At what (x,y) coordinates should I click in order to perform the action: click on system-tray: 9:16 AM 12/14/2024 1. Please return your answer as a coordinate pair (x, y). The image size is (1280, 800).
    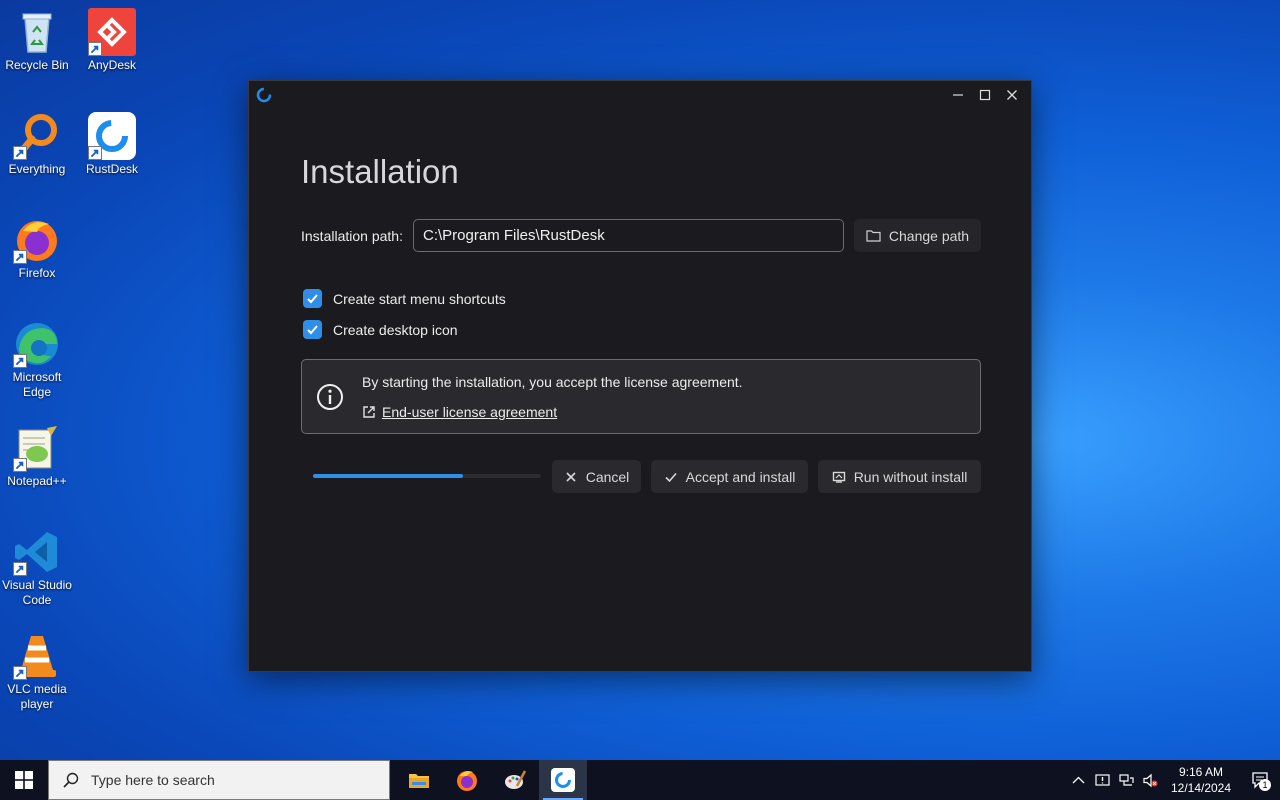
    Looking at the image, I should click on (1173, 780).